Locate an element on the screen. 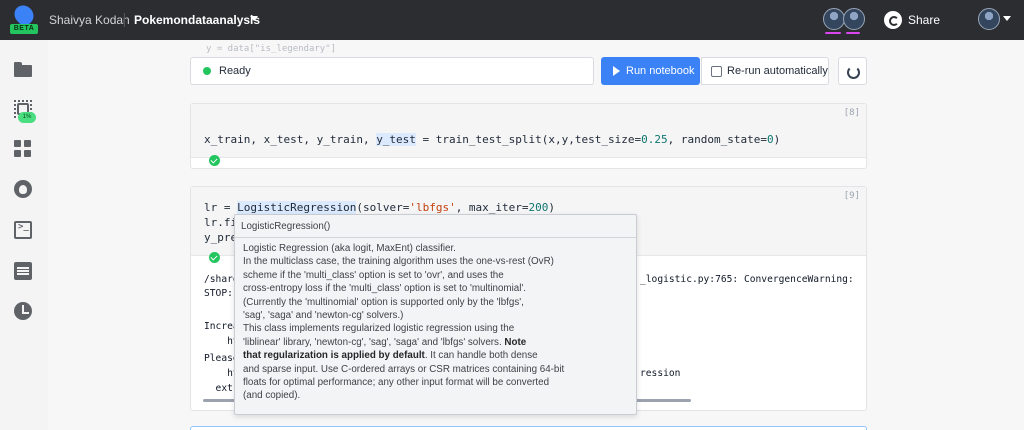  kernel-status: Ready is located at coordinates (392, 71).